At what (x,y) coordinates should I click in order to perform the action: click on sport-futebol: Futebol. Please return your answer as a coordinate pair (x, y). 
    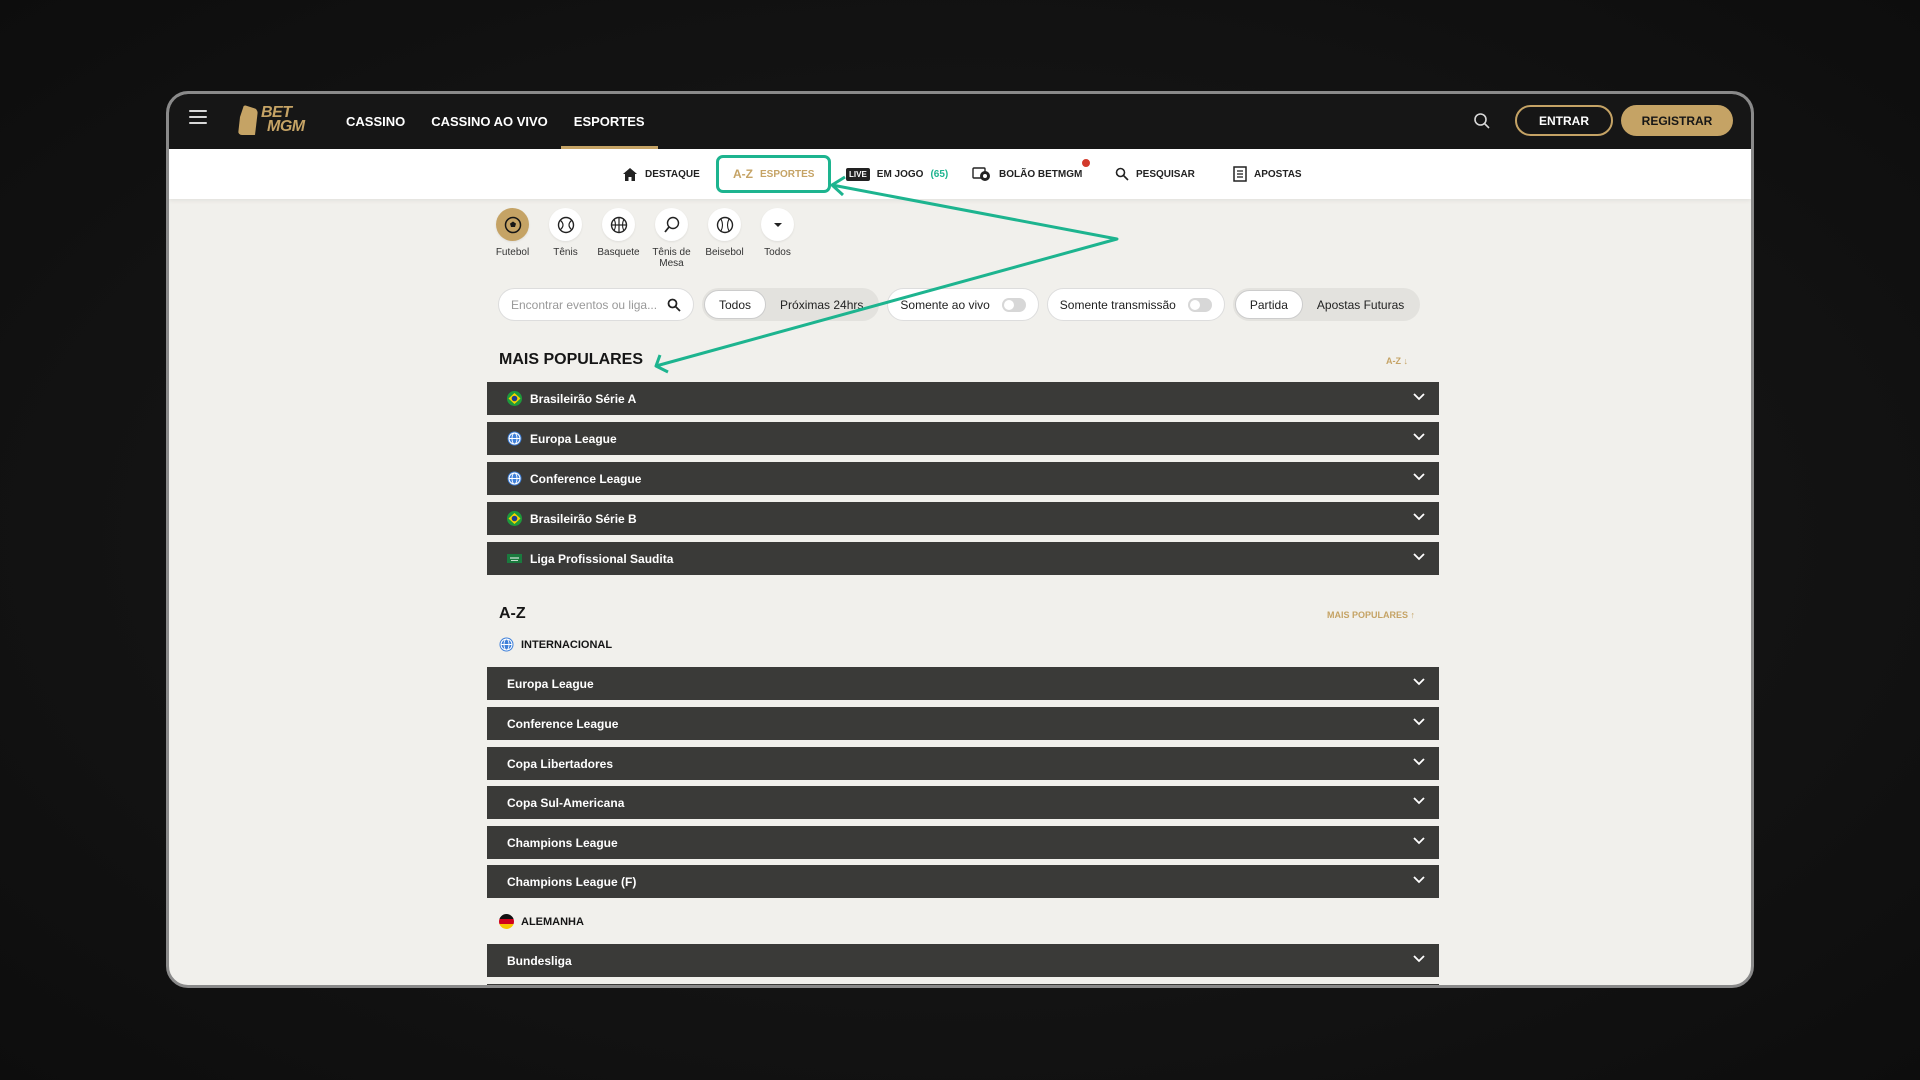
    Looking at the image, I should click on (512, 238).